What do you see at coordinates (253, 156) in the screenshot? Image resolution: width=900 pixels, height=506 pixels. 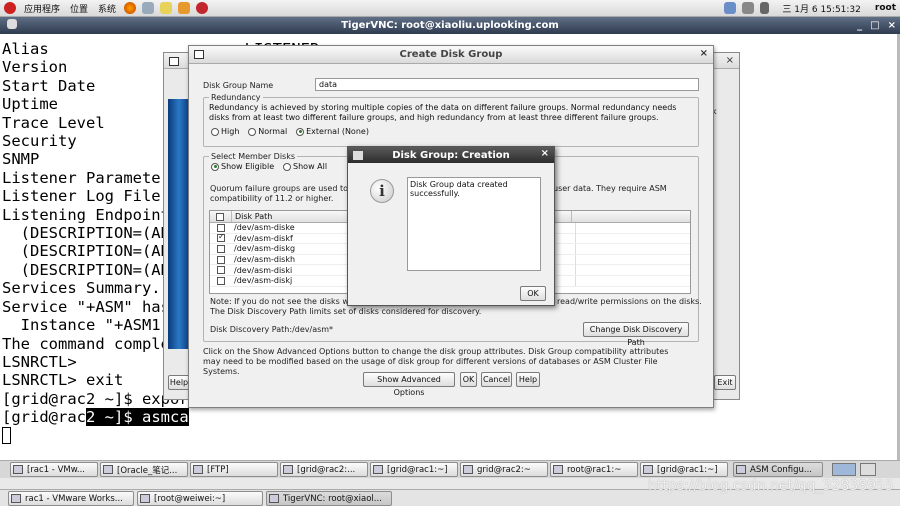 I see `member-disks-legend: Select Member Disks` at bounding box center [253, 156].